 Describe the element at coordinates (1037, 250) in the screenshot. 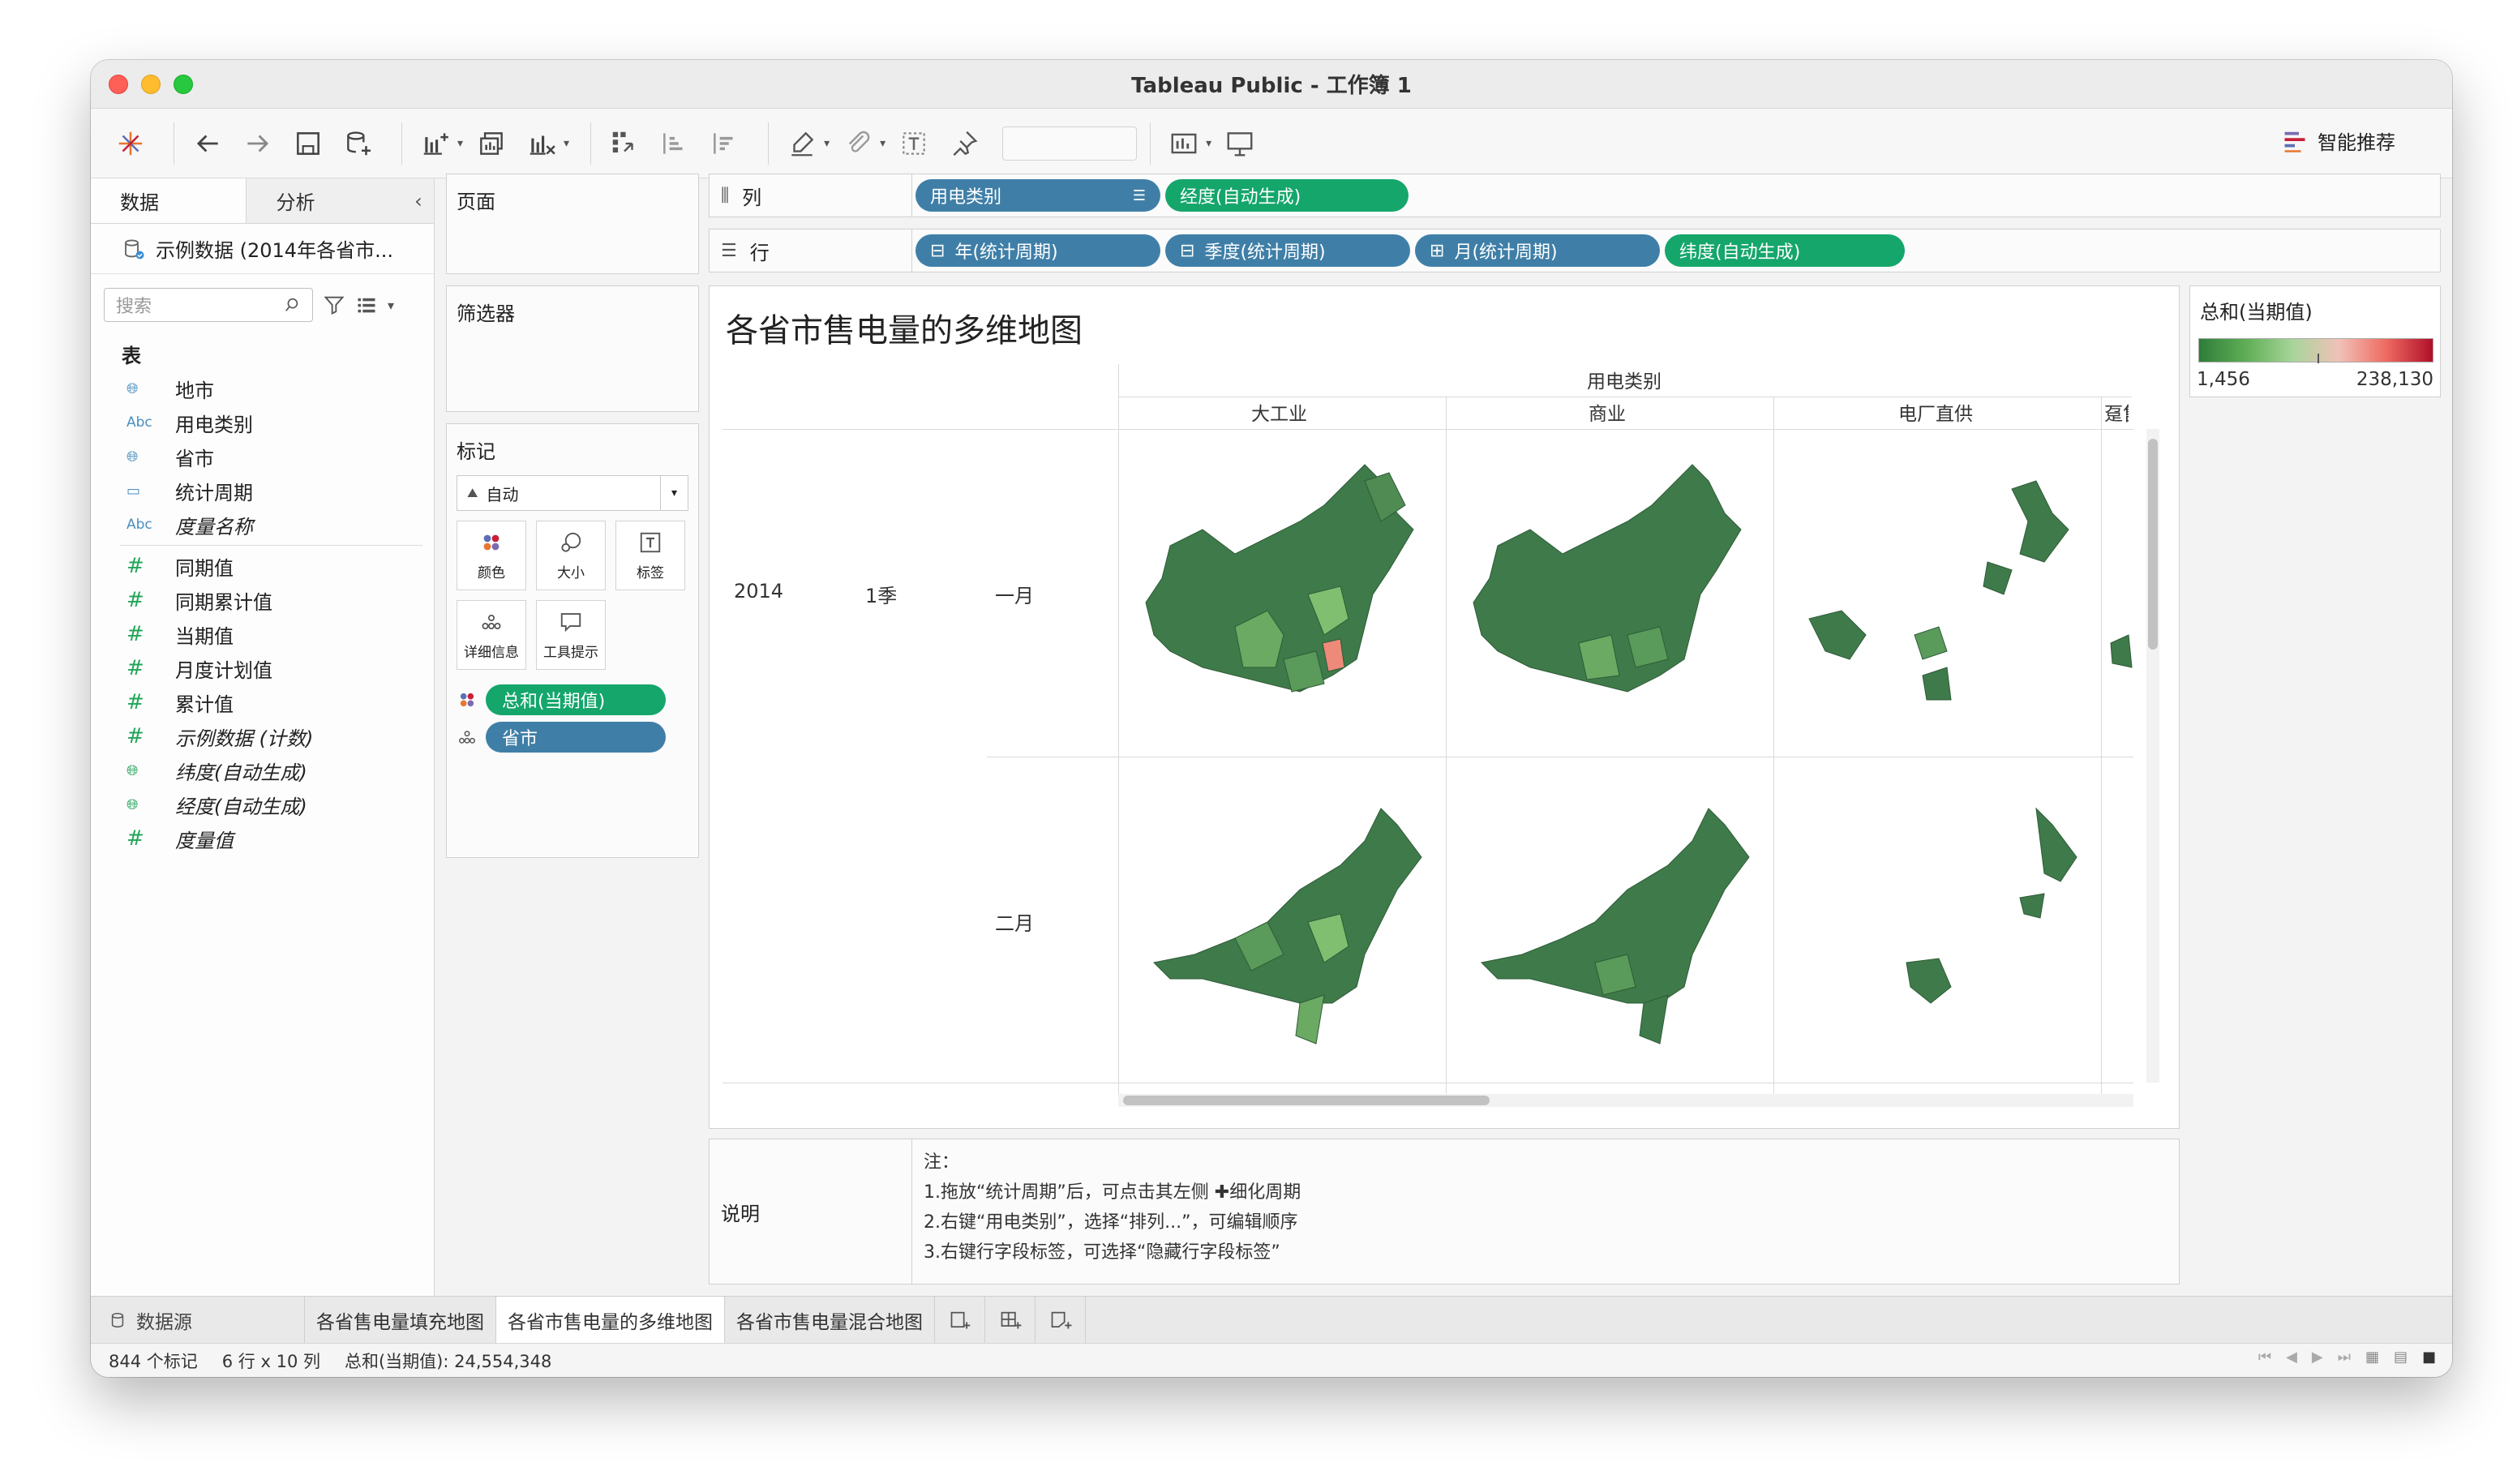

I see `row-pill: ⊟ 年(统计周期)` at that location.